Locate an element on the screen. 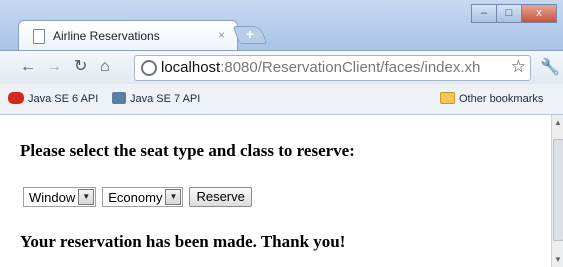 Image resolution: width=563 pixels, height=267 pixels. tab-airline-reservations: Airline Reservations × is located at coordinates (128, 35).